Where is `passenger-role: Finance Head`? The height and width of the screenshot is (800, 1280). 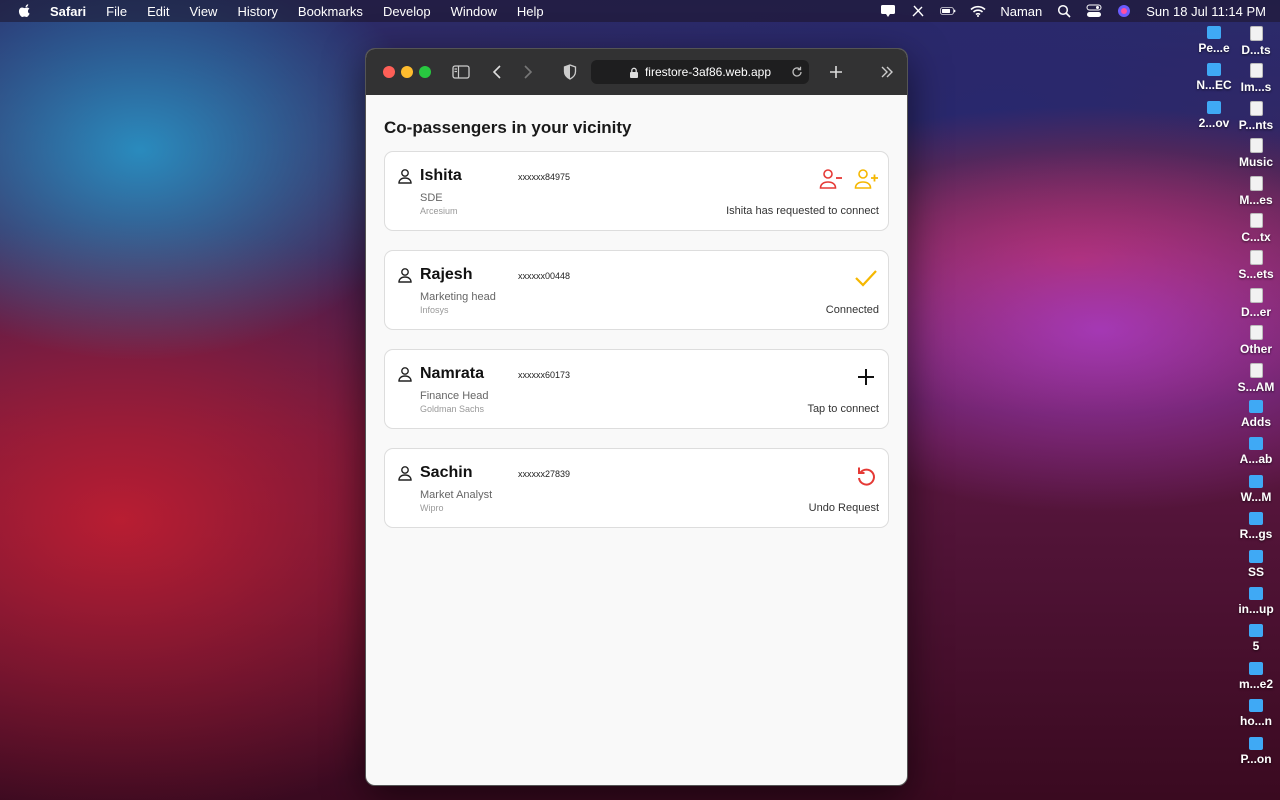
passenger-role: Finance Head is located at coordinates (454, 396).